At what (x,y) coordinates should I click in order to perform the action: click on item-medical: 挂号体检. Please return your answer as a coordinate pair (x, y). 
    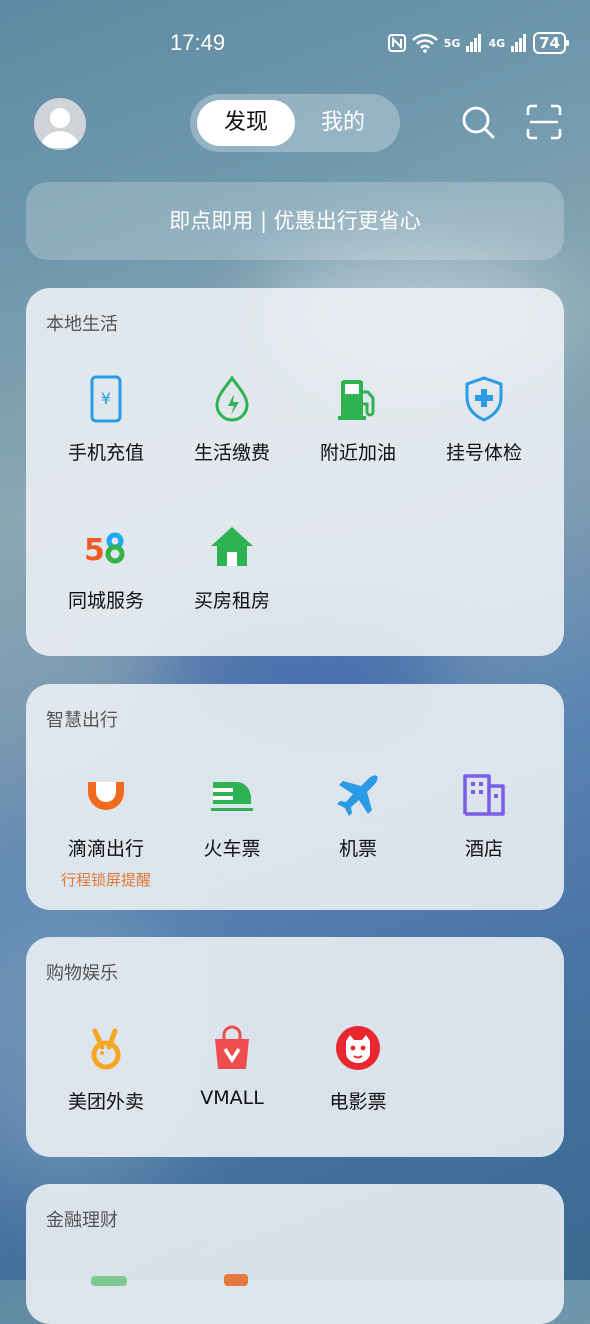
    Looking at the image, I should click on (484, 419).